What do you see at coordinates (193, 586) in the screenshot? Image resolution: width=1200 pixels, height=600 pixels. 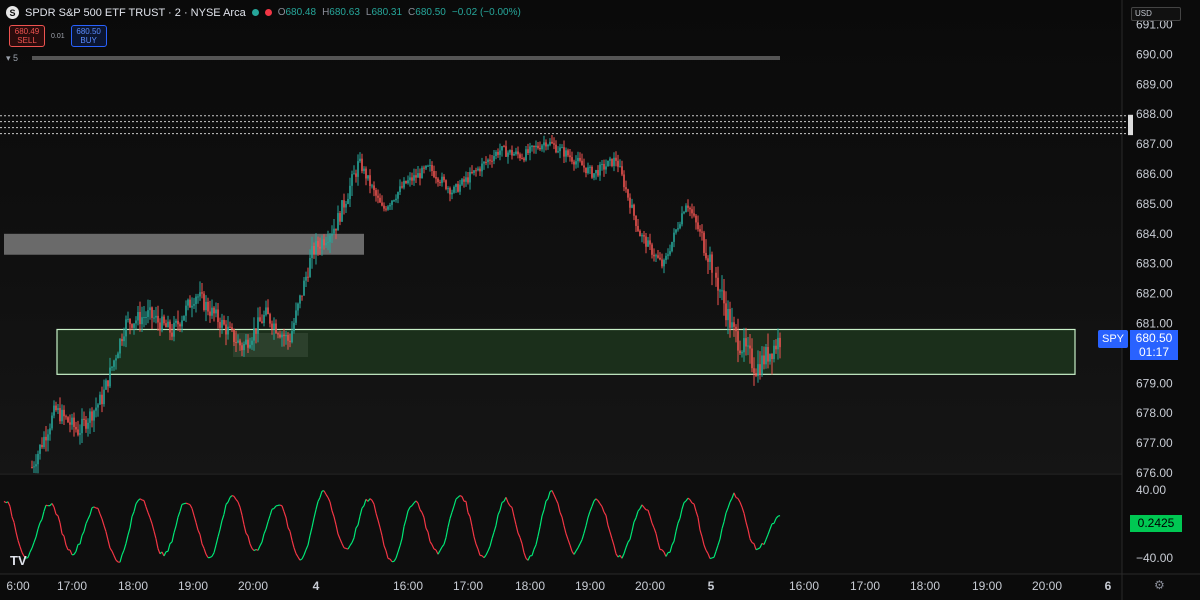 I see `x-tick-label: 19:00` at bounding box center [193, 586].